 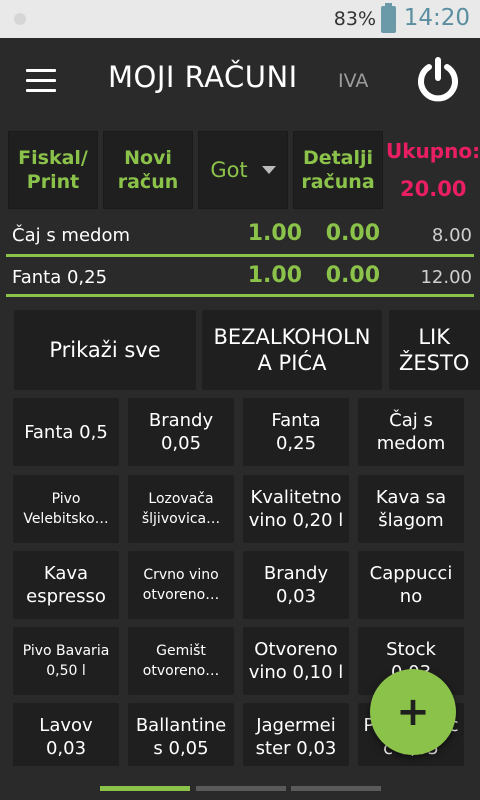 I want to click on battery-icon, so click(x=388, y=18).